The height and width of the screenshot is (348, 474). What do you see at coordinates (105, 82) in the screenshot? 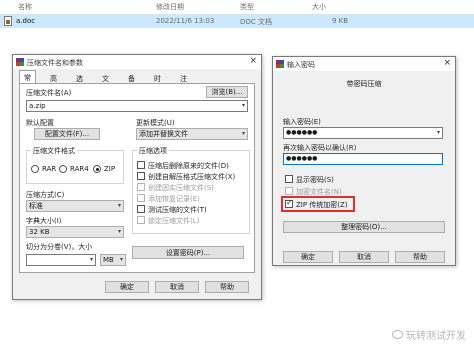
I see `tab-files: 文件` at bounding box center [105, 82].